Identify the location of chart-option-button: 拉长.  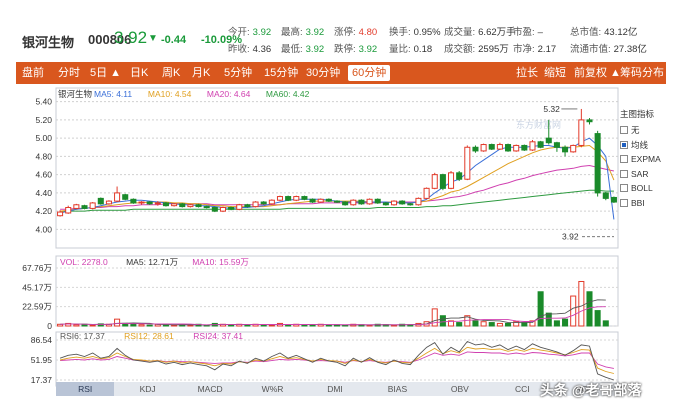
(527, 73).